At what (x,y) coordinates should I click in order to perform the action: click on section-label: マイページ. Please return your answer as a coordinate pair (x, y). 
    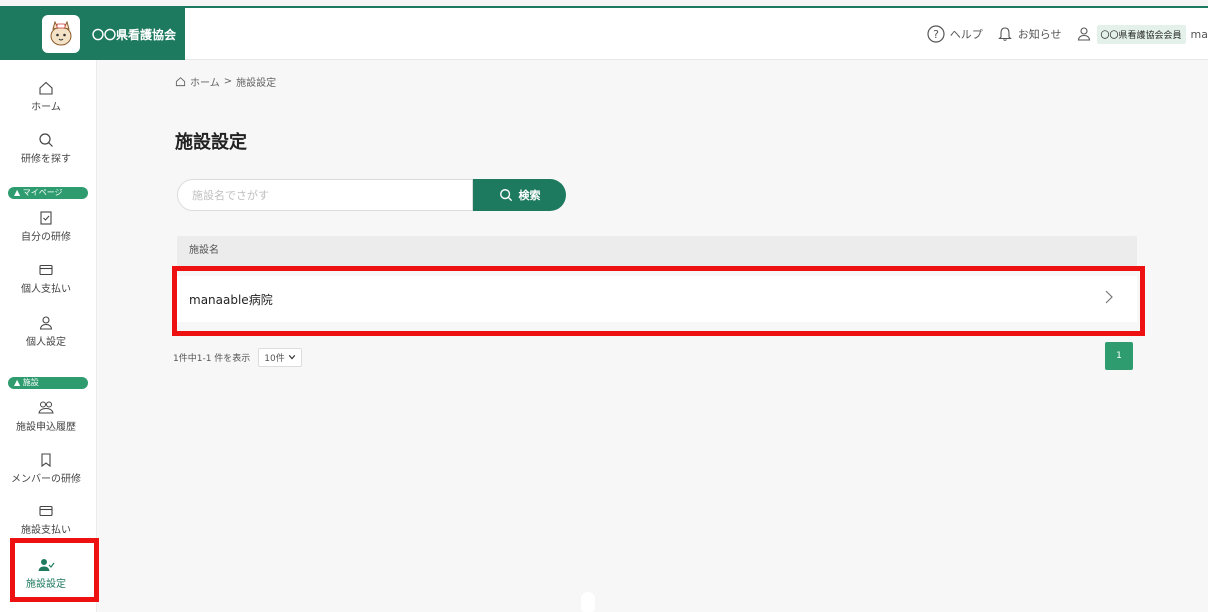
    Looking at the image, I should click on (42, 192).